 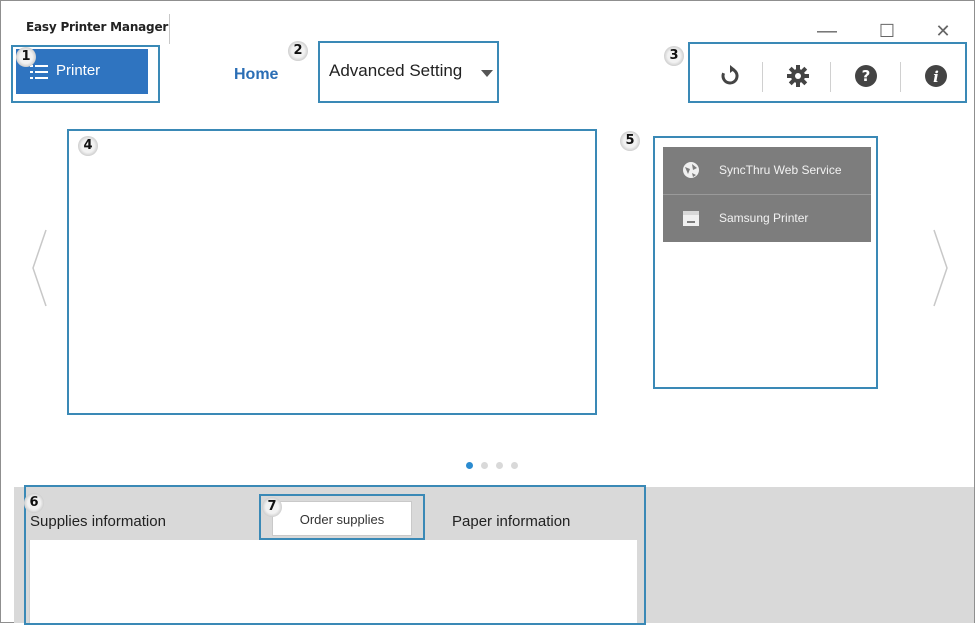 I want to click on carousel-next-arrow, so click(x=940, y=268).